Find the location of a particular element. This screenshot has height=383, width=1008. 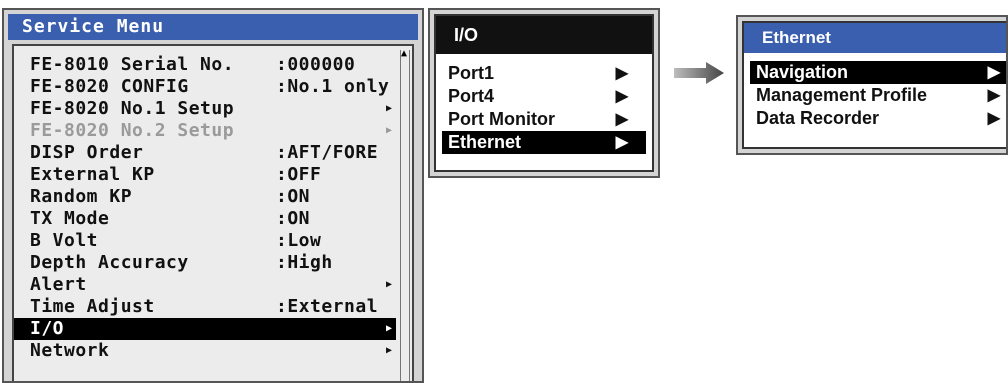

eth-item-data-recorder: Data Recorder ▶ is located at coordinates (878, 118).